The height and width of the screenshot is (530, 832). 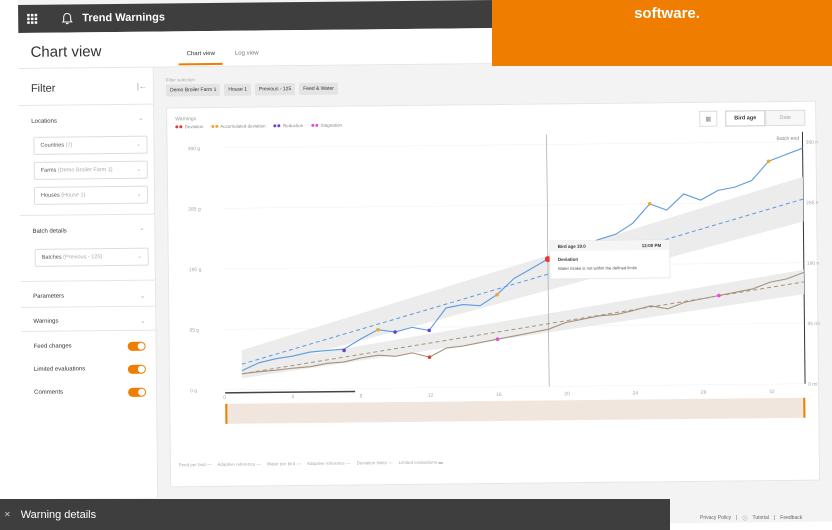 I want to click on y-tick-label: 0 g, so click(x=193, y=391).